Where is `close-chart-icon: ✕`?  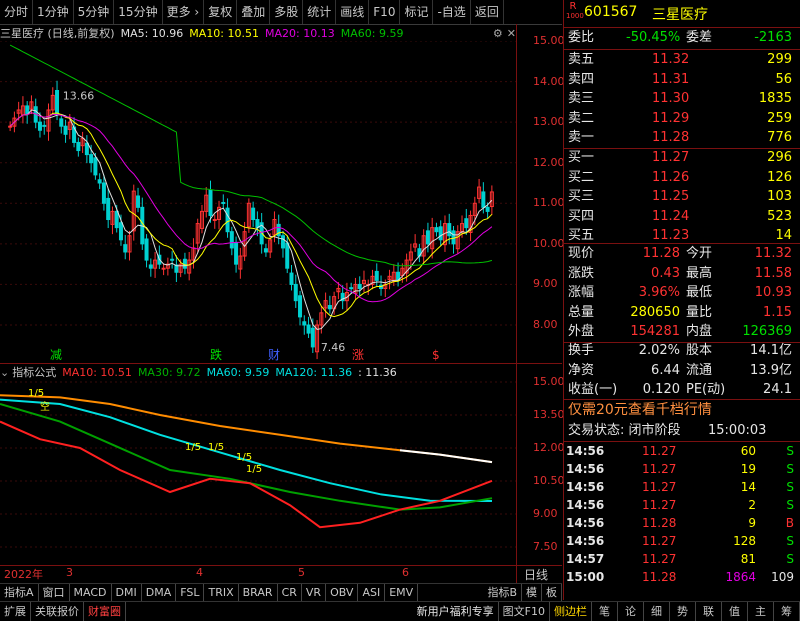 close-chart-icon: ✕ is located at coordinates (511, 33).